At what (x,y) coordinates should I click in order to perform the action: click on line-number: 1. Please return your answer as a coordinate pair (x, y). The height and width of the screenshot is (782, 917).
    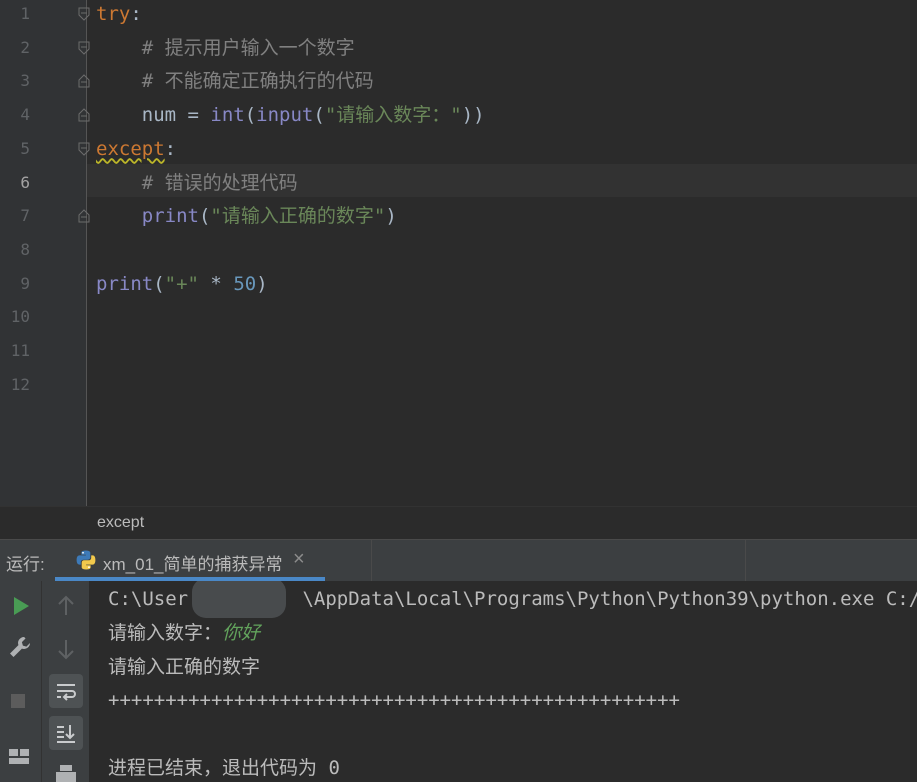
    Looking at the image, I should click on (25, 13).